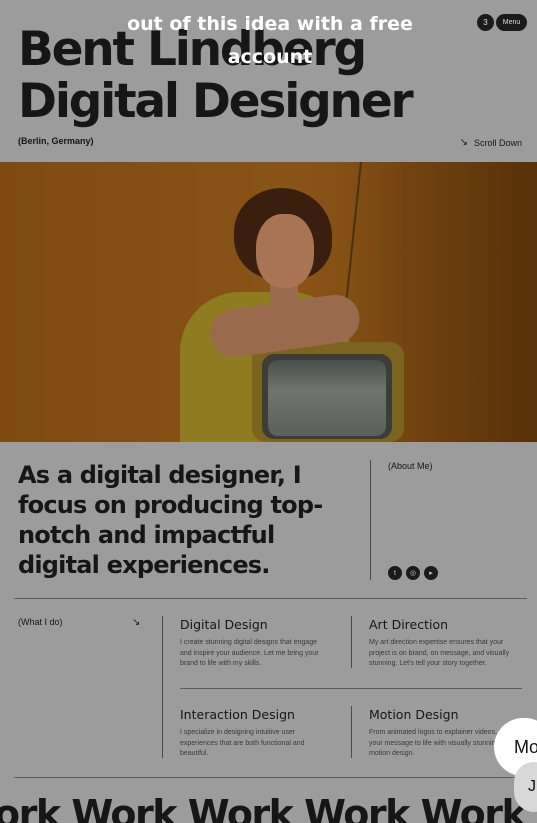 The height and width of the screenshot is (823, 537). What do you see at coordinates (224, 624) in the screenshot?
I see `service-title: Digital Design` at bounding box center [224, 624].